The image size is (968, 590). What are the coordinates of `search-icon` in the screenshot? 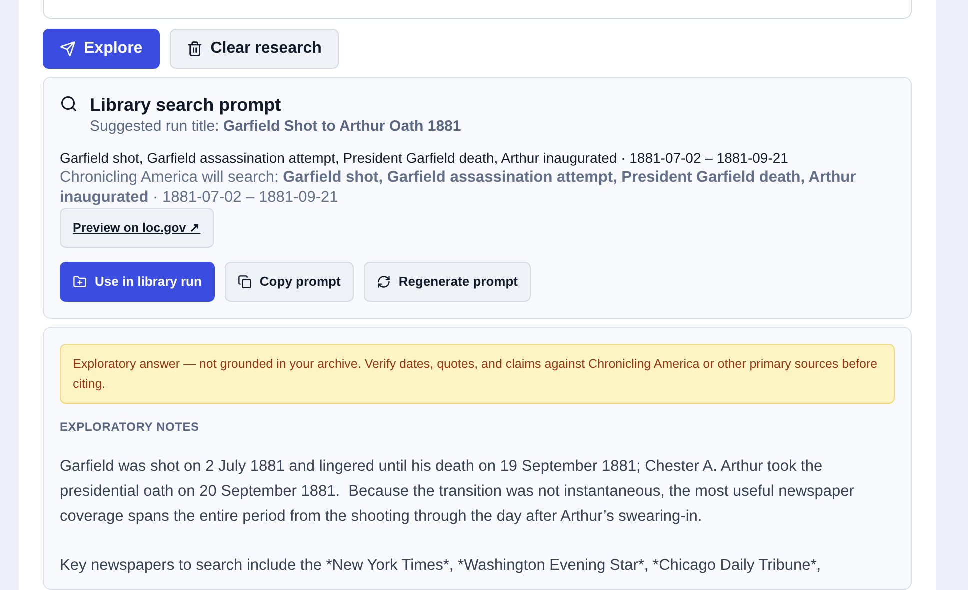 It's located at (69, 104).